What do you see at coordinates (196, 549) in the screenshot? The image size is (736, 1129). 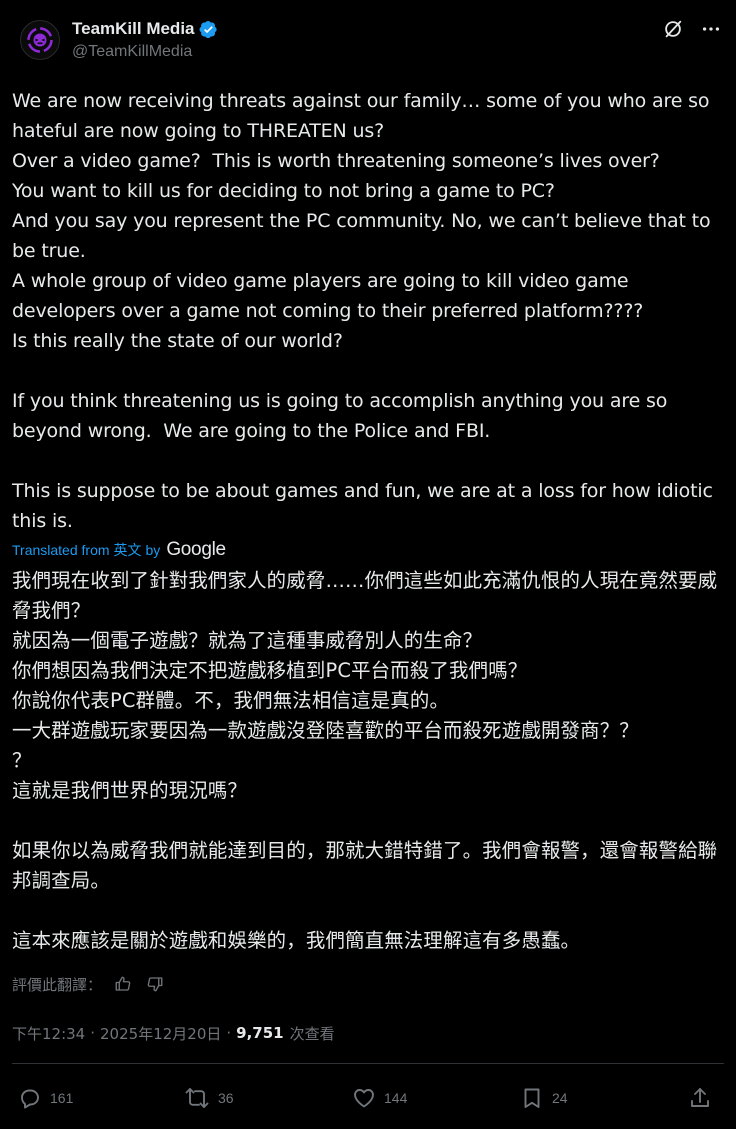 I see `google-logo: Google` at bounding box center [196, 549].